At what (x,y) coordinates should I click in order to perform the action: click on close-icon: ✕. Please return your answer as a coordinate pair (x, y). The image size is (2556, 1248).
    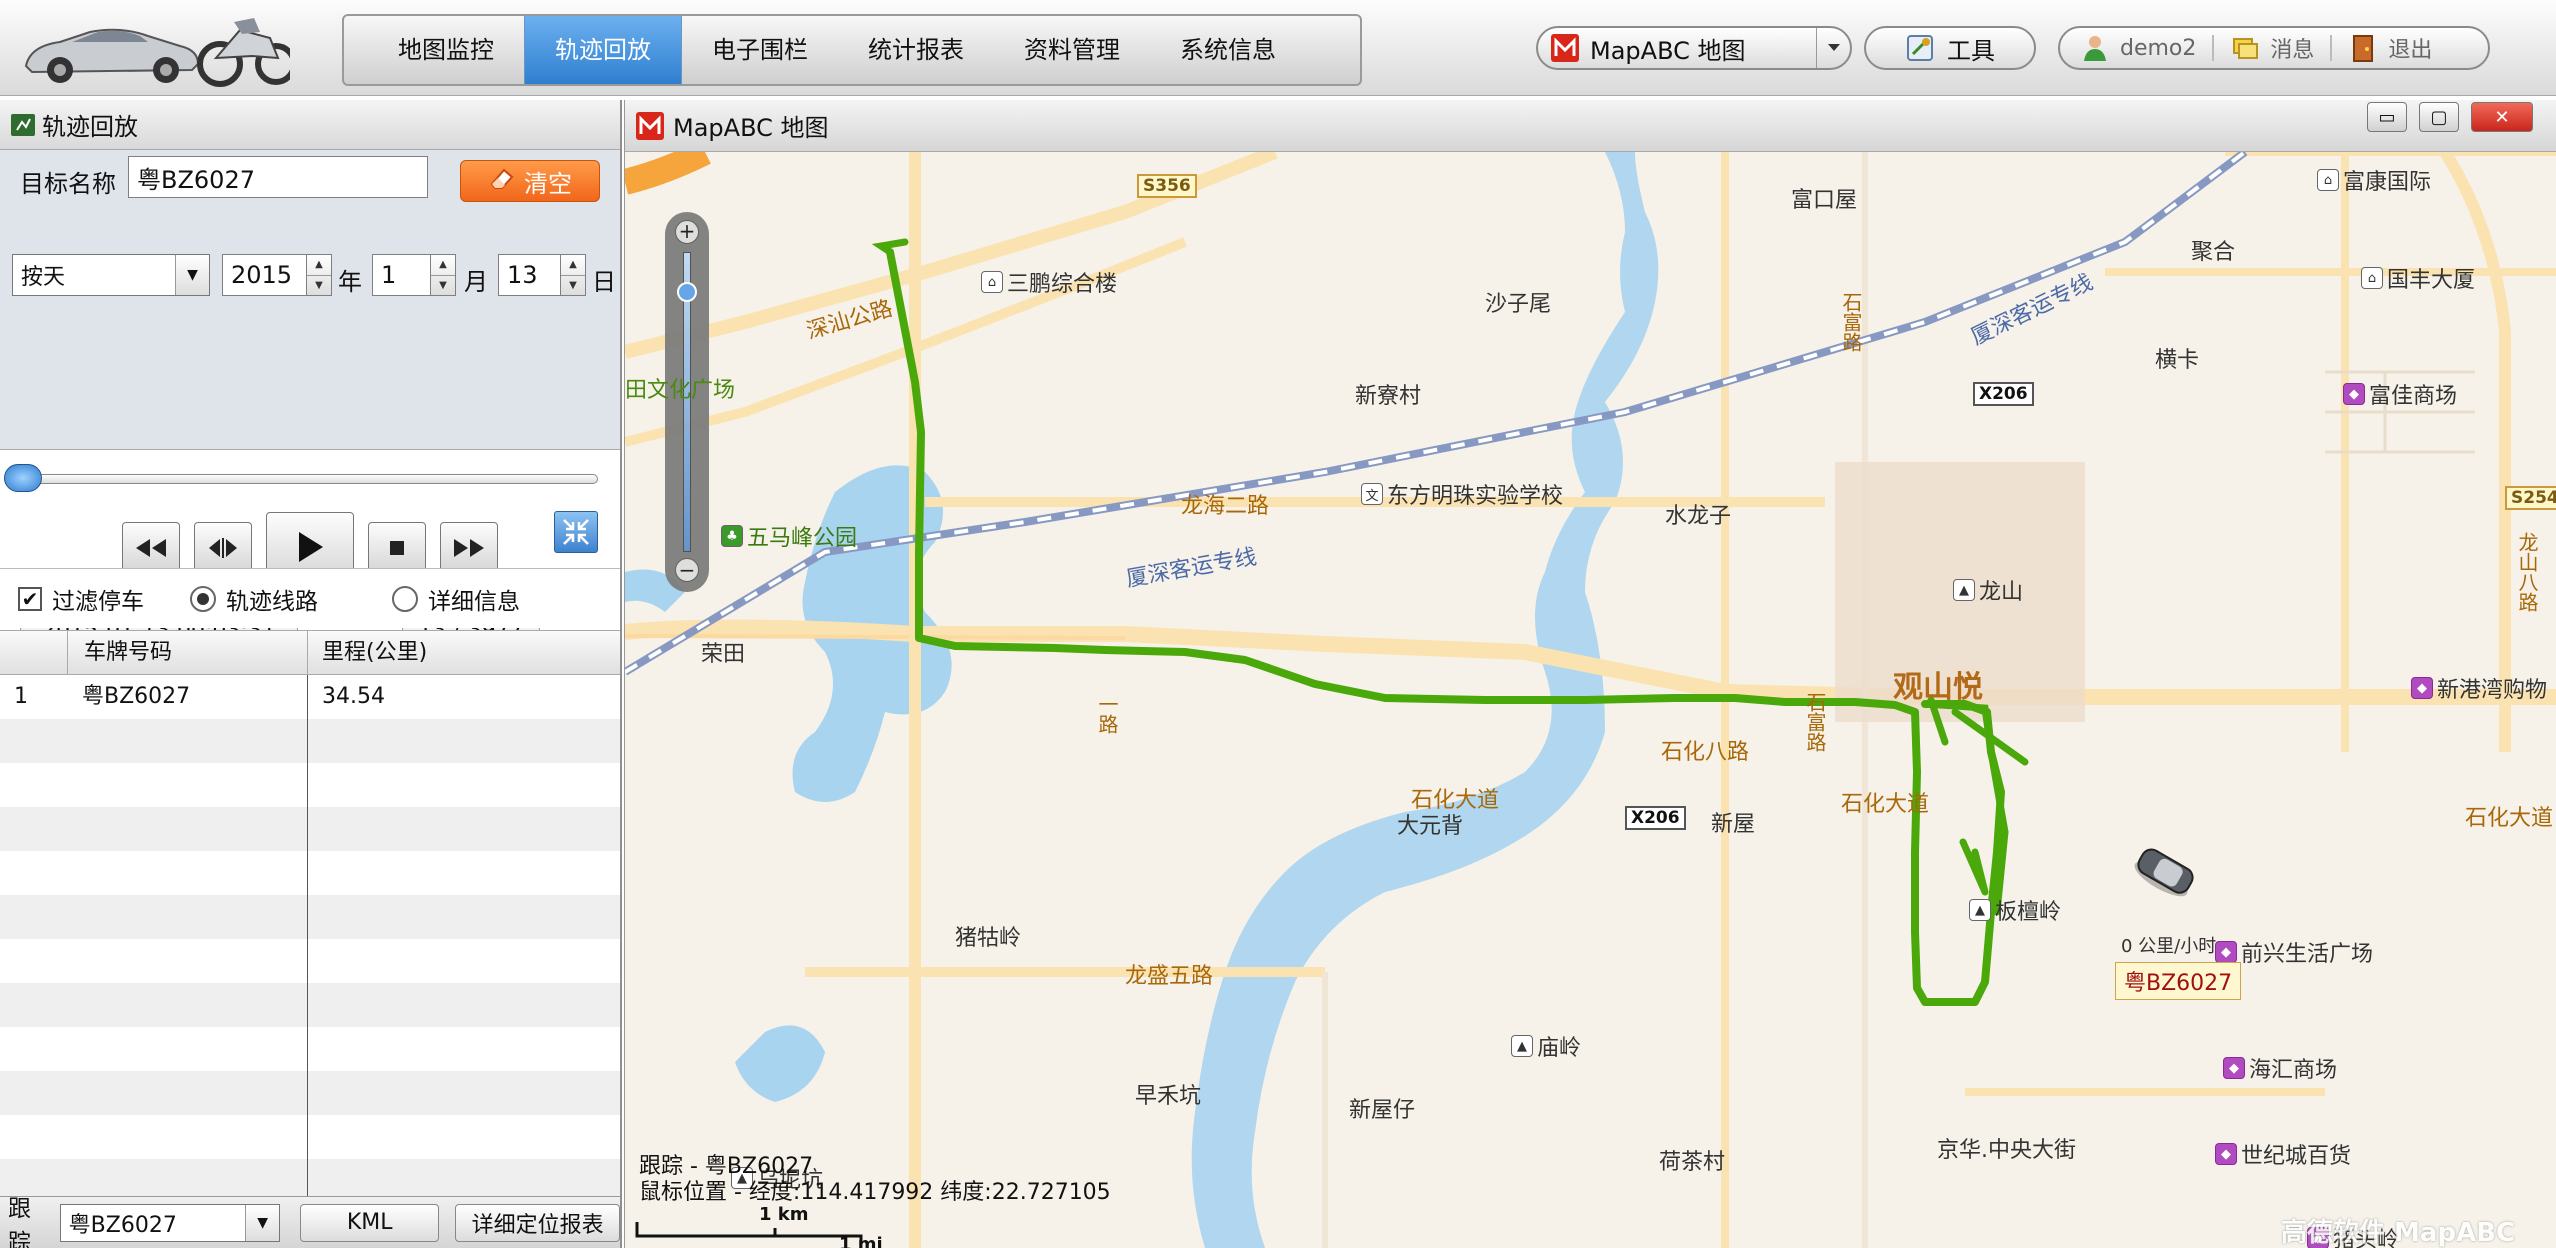
    Looking at the image, I should click on (2502, 117).